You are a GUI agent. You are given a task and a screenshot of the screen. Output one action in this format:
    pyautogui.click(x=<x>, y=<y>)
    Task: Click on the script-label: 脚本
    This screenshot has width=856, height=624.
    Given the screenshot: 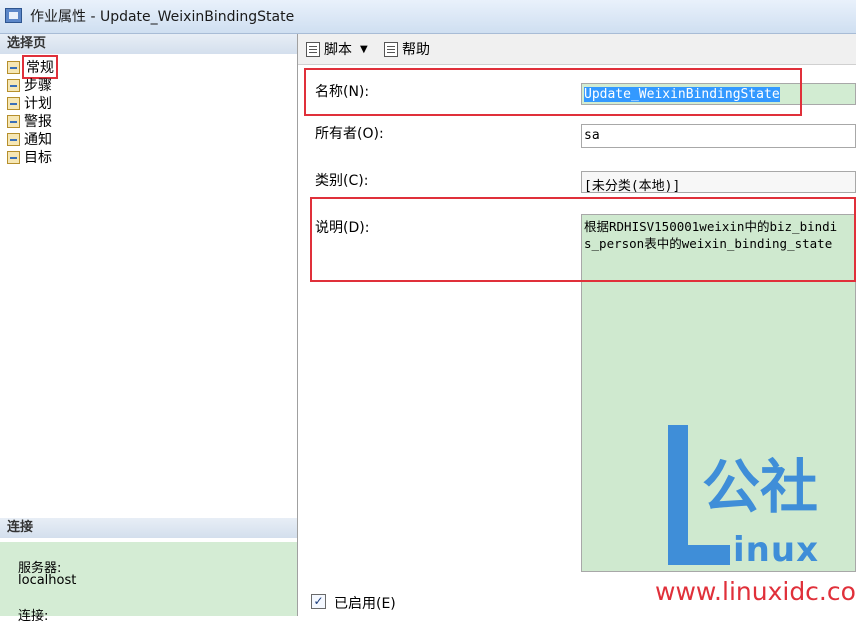 What is the action you would take?
    pyautogui.click(x=338, y=50)
    